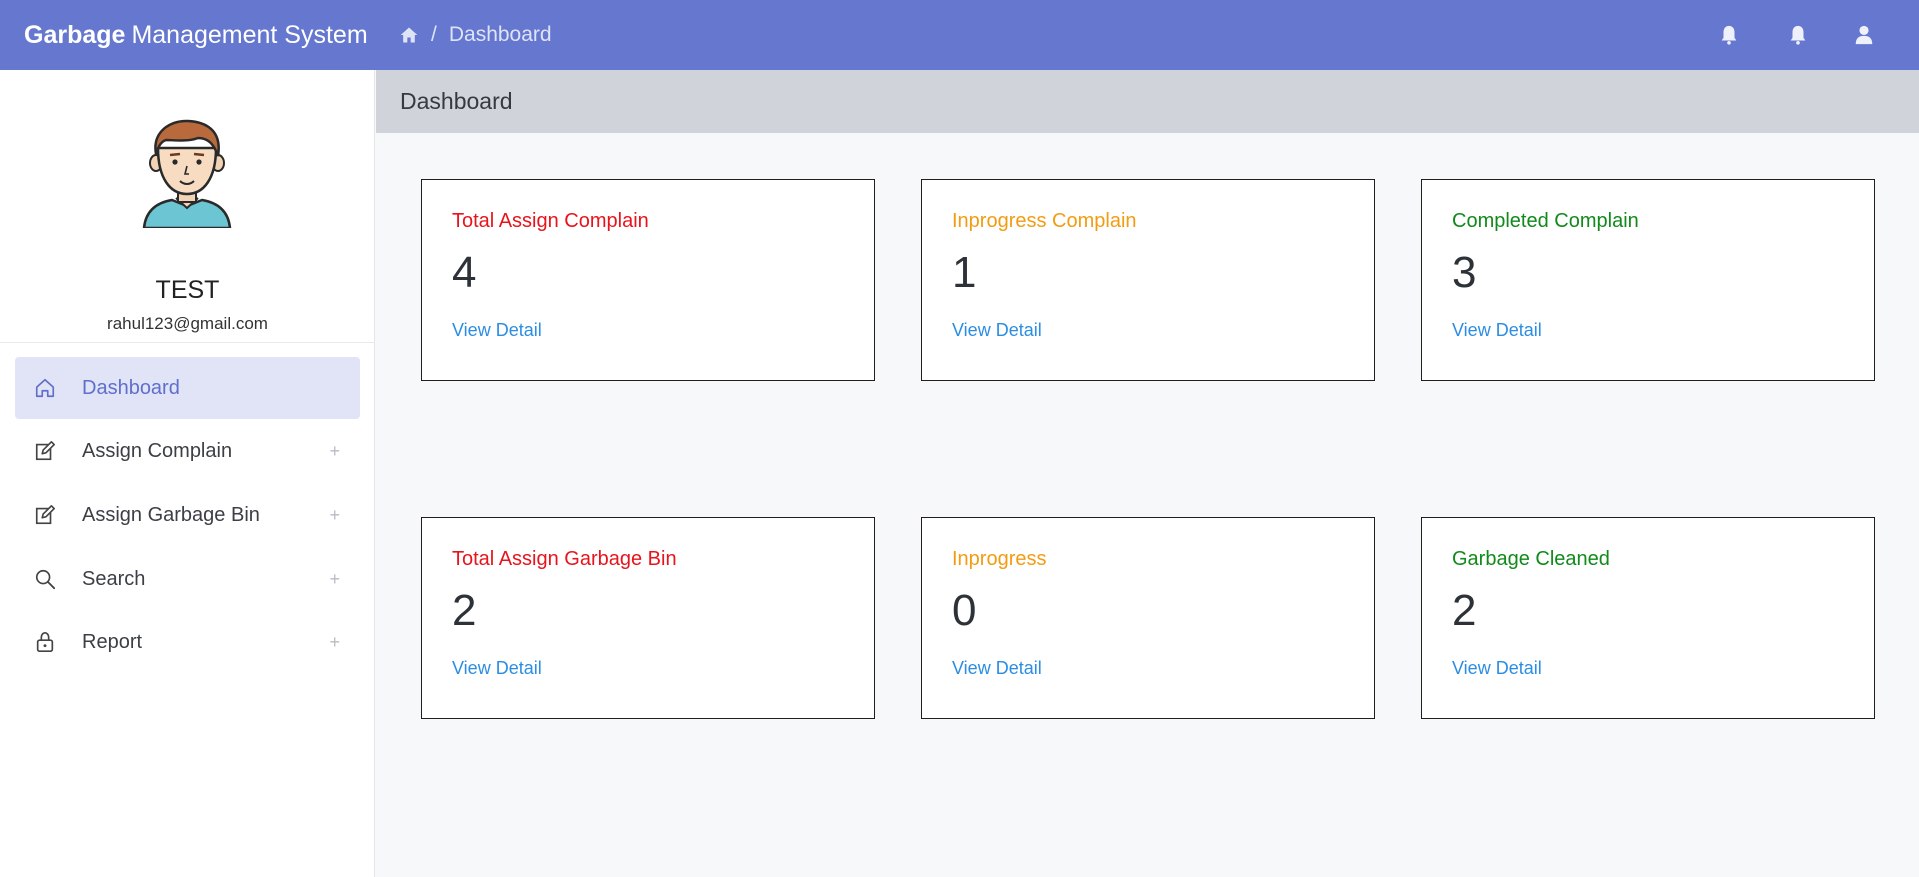 This screenshot has width=1919, height=877. Describe the element at coordinates (500, 34) in the screenshot. I see `breadcrumb-current: Dashboard` at that location.